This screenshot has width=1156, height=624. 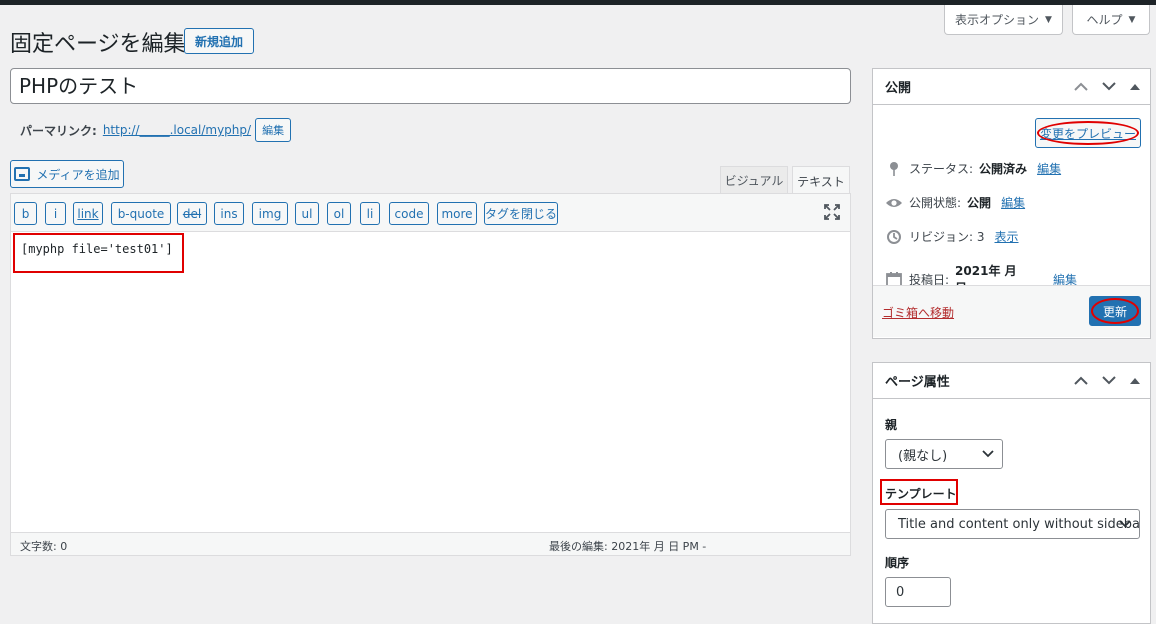 I want to click on status-value: 公開済み, so click(x=1003, y=169).